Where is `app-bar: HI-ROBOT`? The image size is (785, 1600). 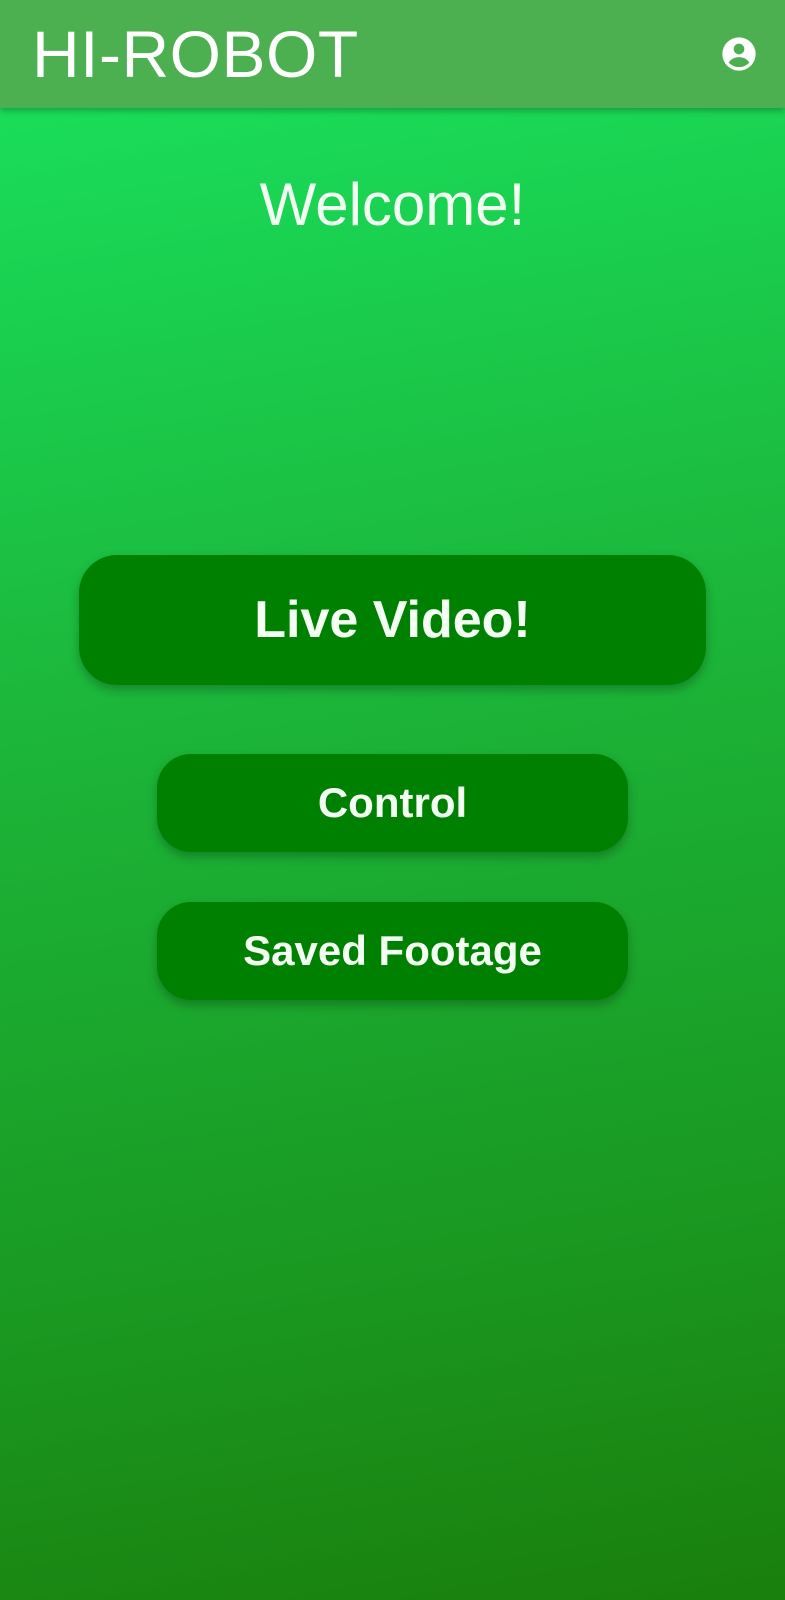 app-bar: HI-ROBOT is located at coordinates (392, 54).